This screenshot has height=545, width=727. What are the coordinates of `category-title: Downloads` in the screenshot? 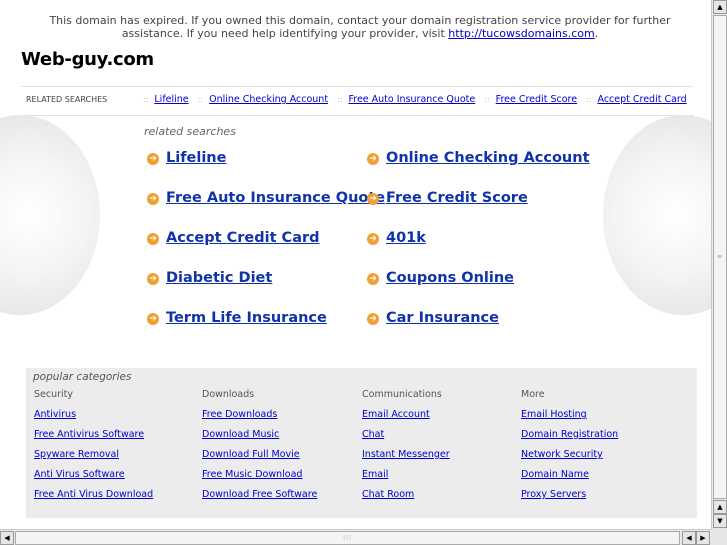 It's located at (228, 394).